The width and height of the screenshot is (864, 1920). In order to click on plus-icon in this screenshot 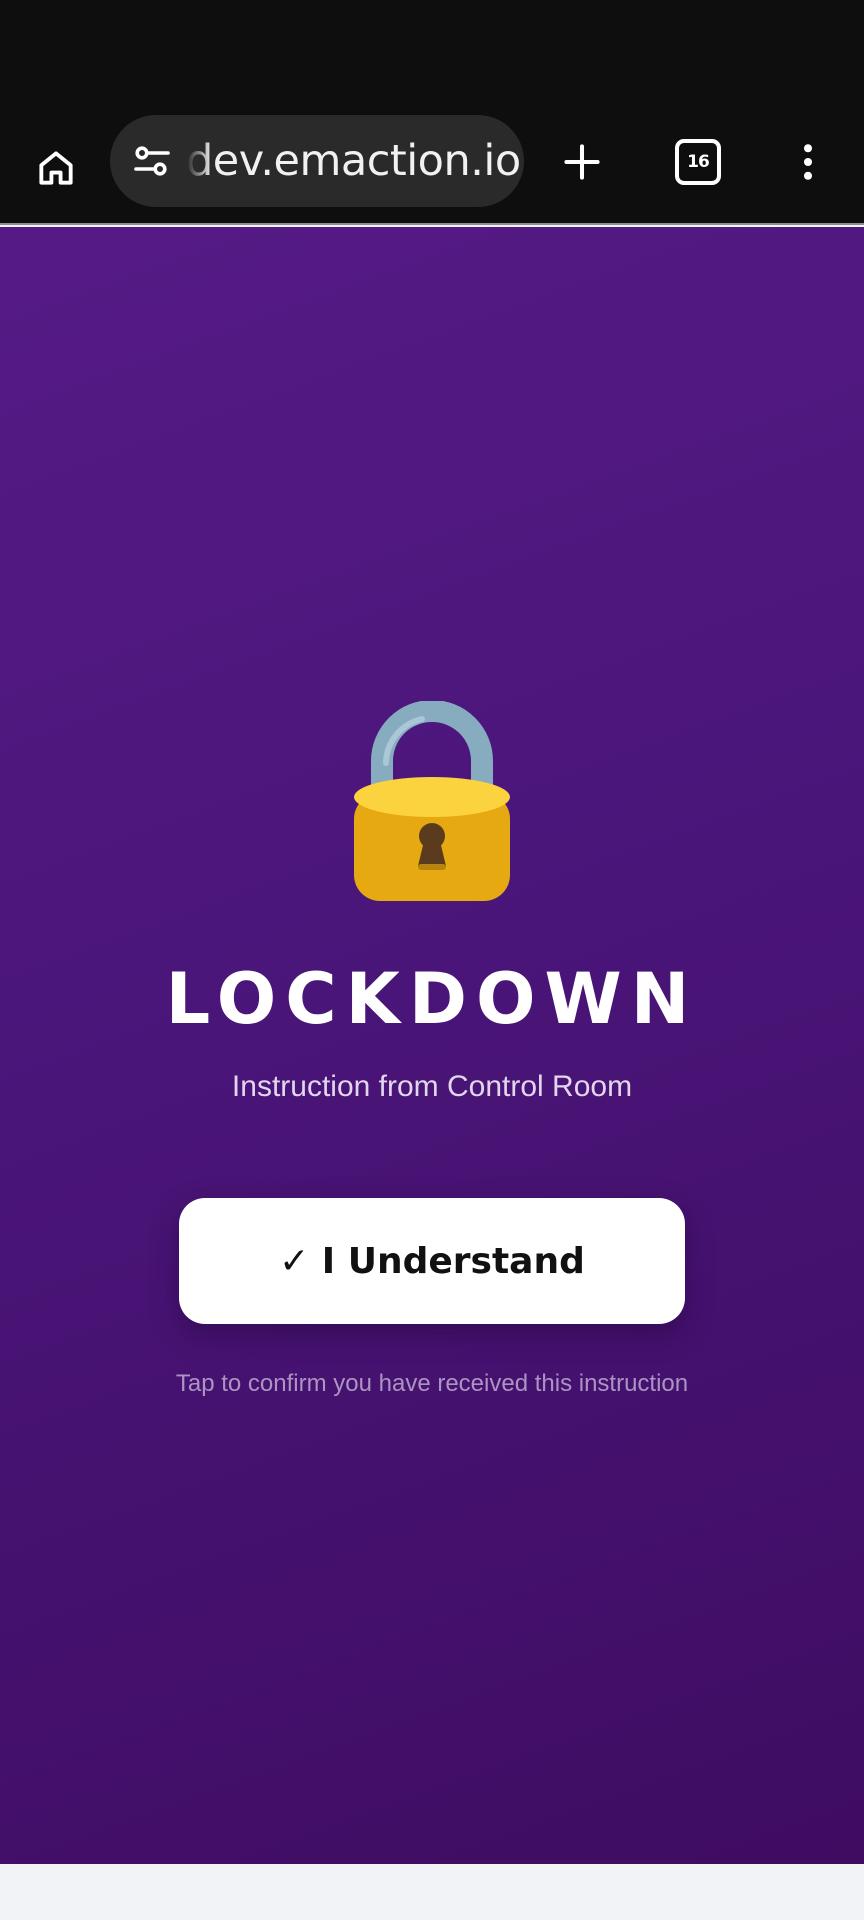, I will do `click(582, 162)`.